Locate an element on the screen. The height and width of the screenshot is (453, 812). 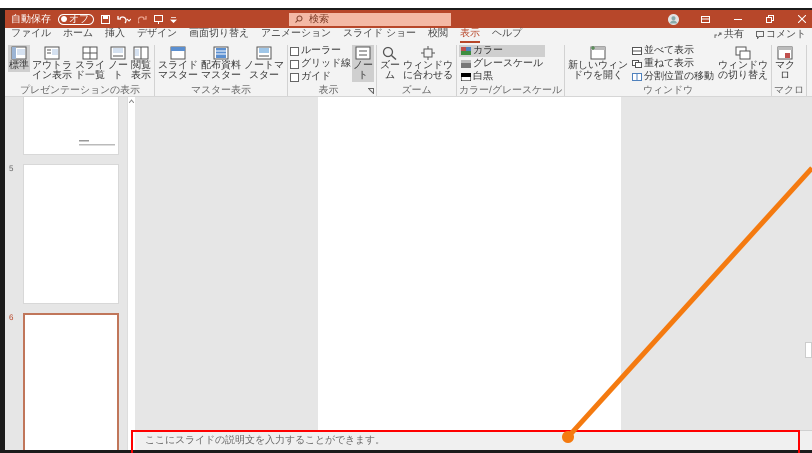
menu-tab: アニメーション is located at coordinates (296, 35).